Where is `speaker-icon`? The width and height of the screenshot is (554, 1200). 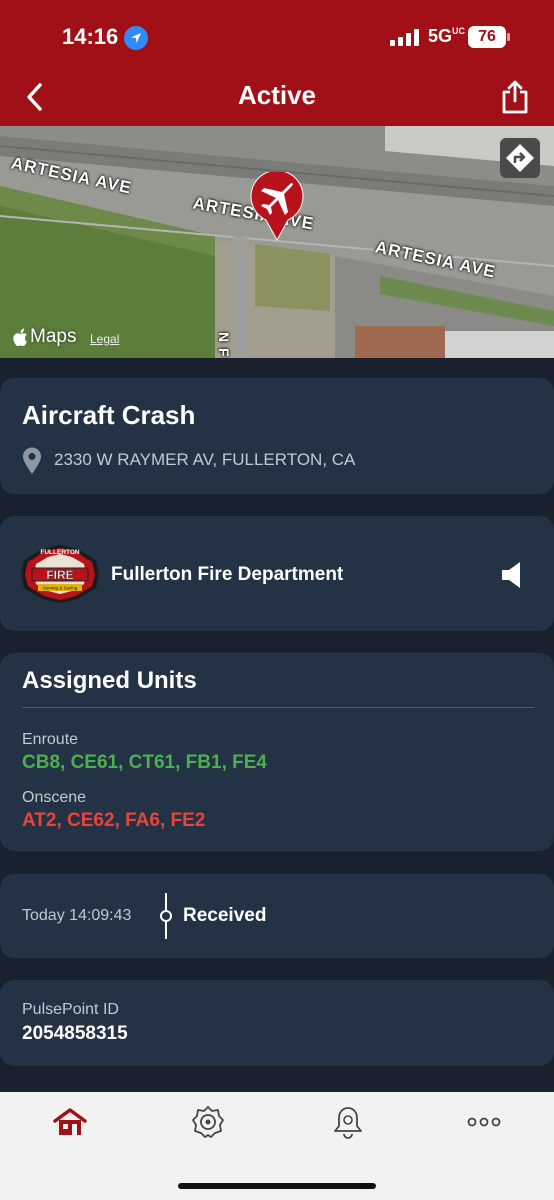 speaker-icon is located at coordinates (511, 575).